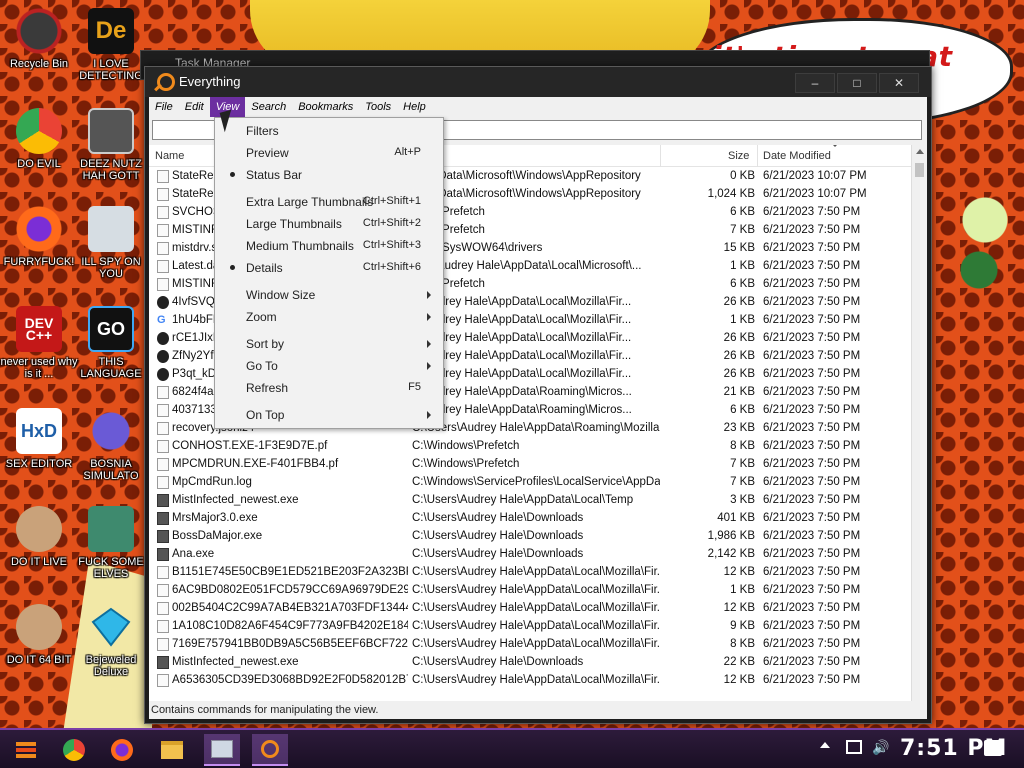 This screenshot has width=1024, height=768. What do you see at coordinates (742, 590) in the screenshot?
I see `cell-size: 1 KB` at bounding box center [742, 590].